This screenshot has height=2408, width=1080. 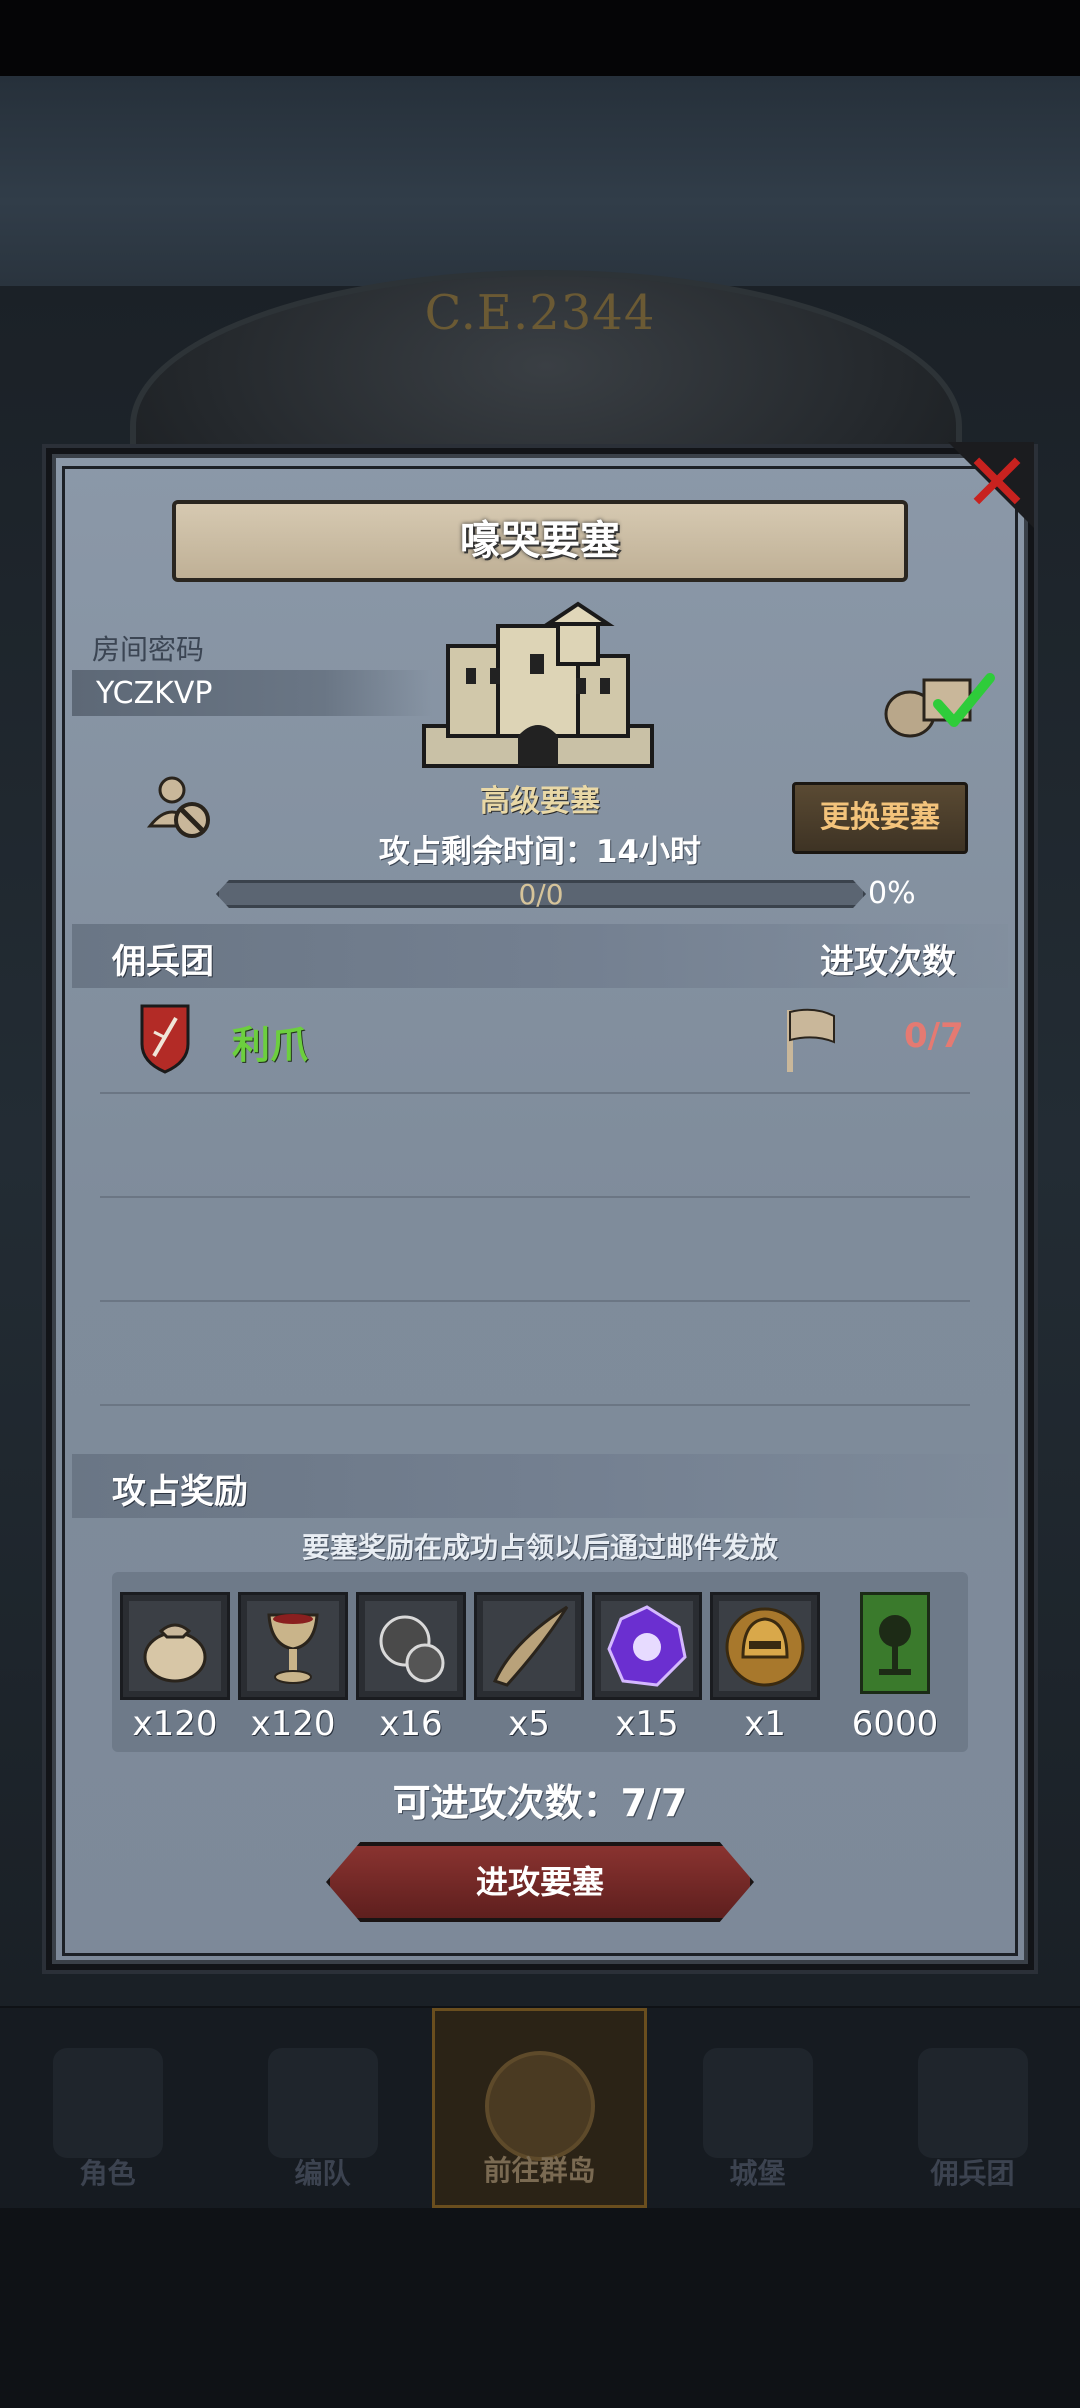 I want to click on goblet-icon, so click(x=293, y=1646).